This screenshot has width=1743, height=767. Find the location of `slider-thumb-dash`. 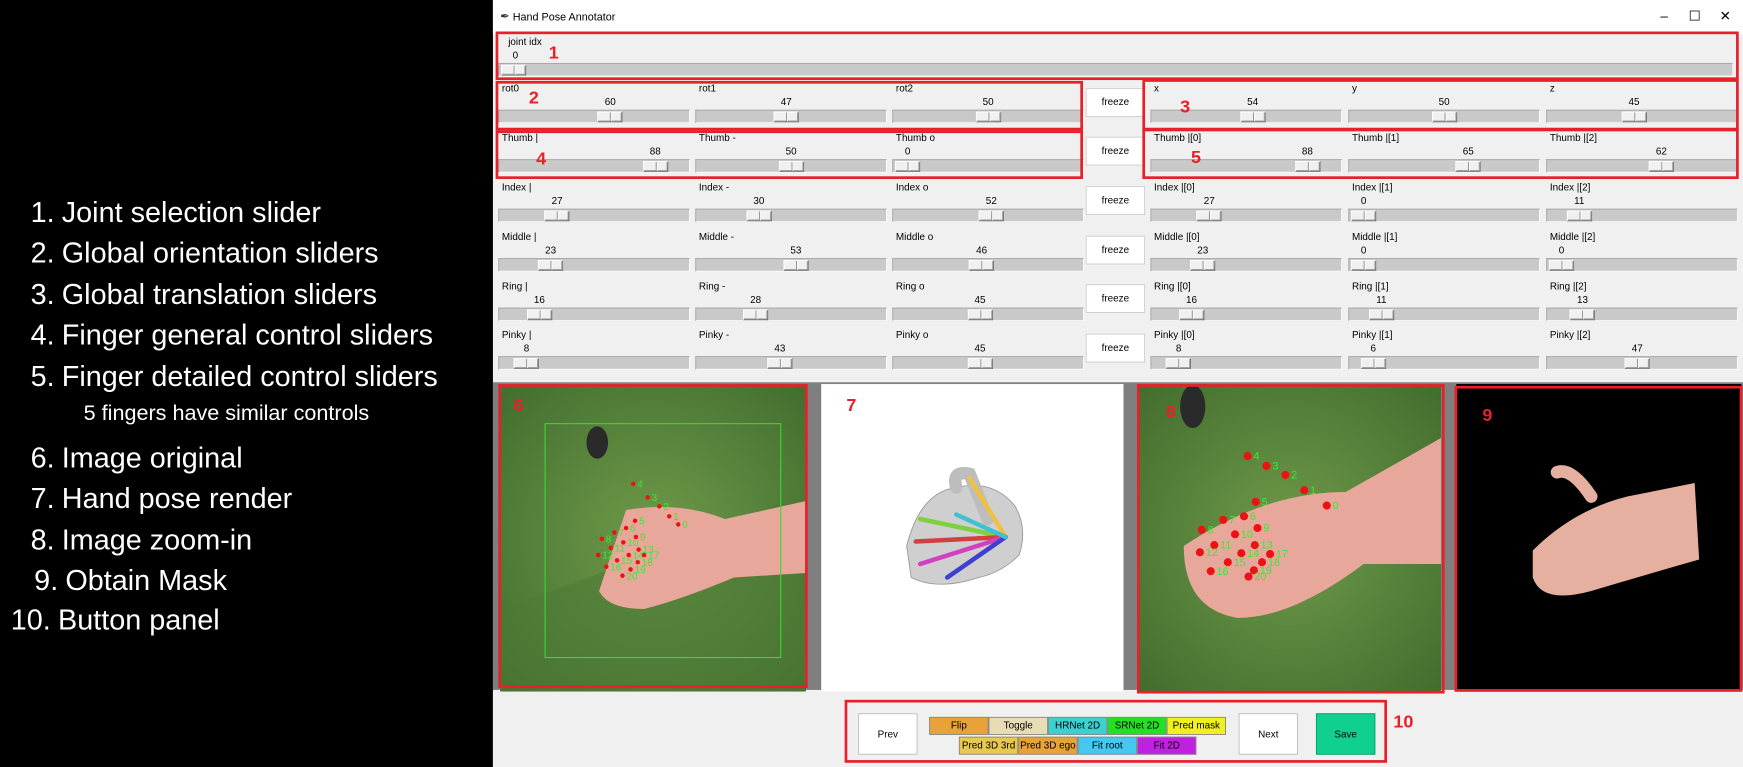

slider-thumb-dash is located at coordinates (791, 166).